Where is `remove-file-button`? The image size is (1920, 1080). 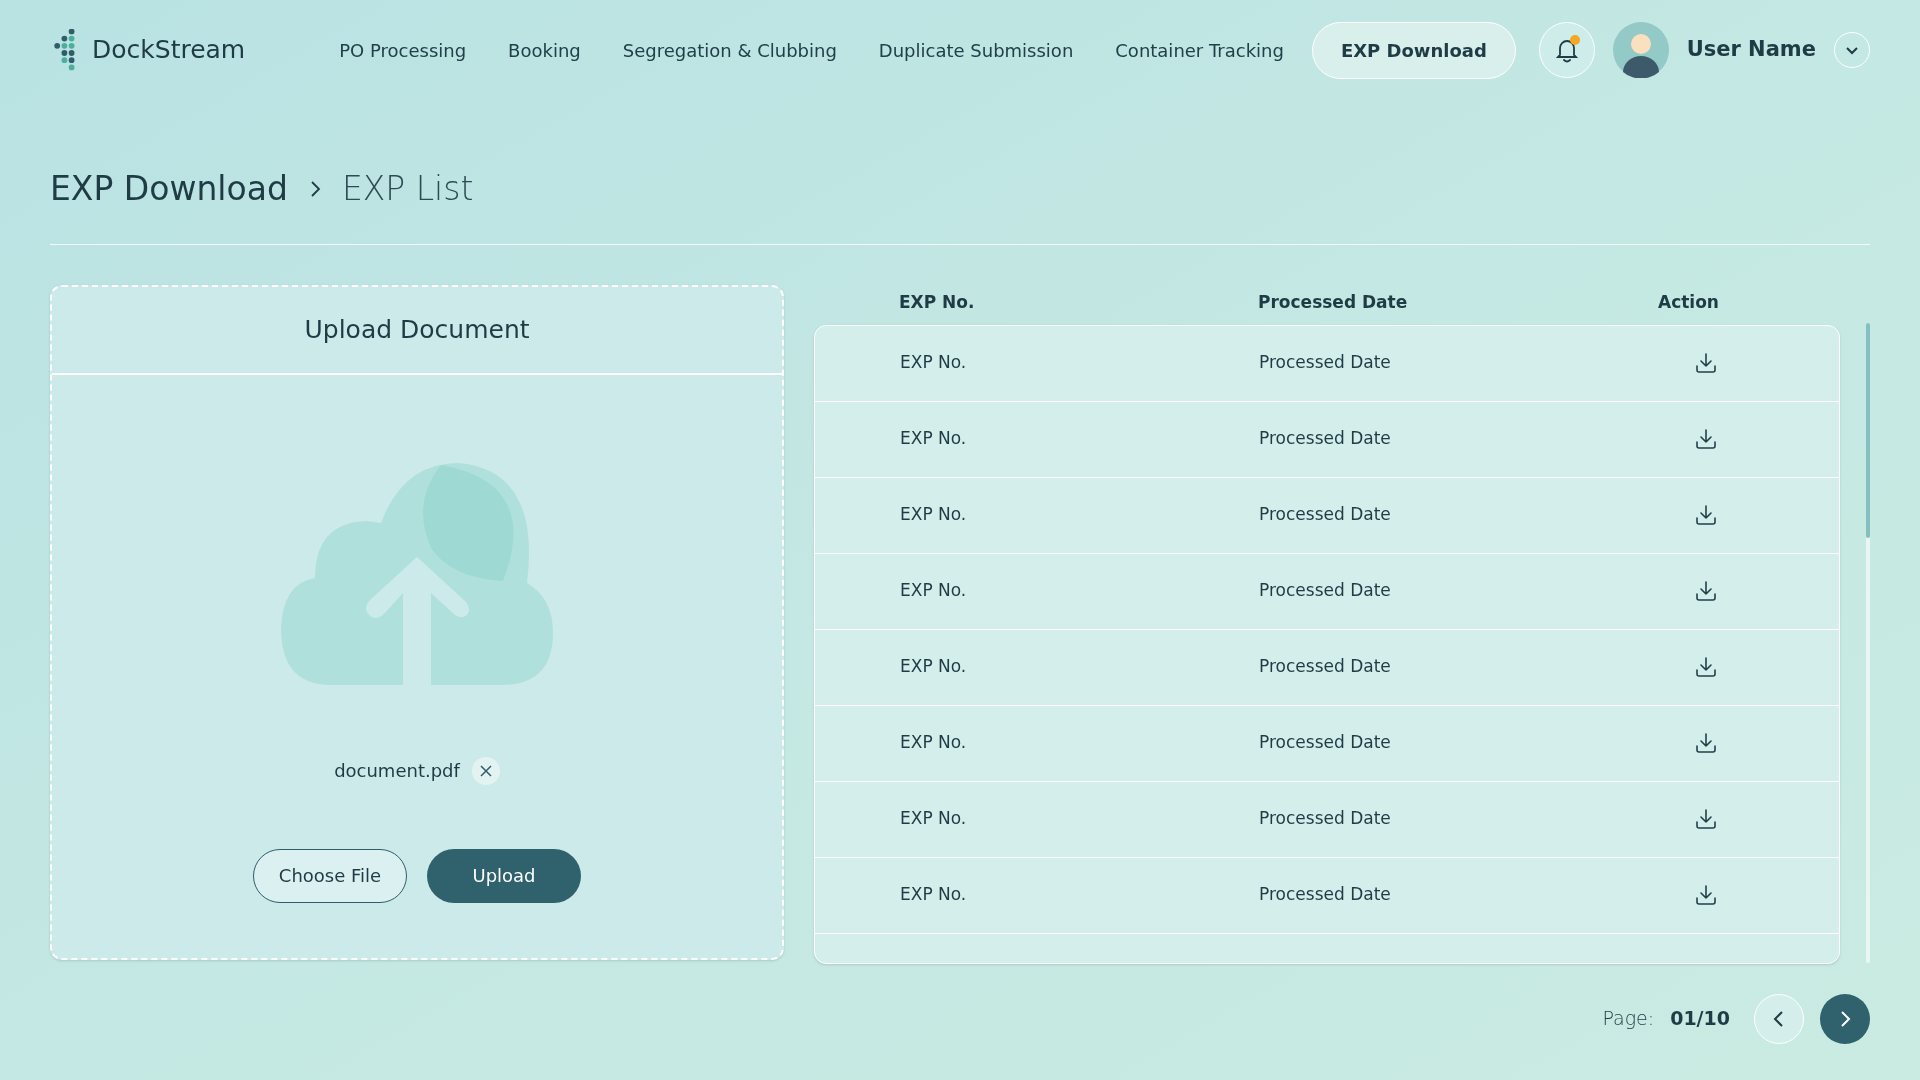
remove-file-button is located at coordinates (485, 770).